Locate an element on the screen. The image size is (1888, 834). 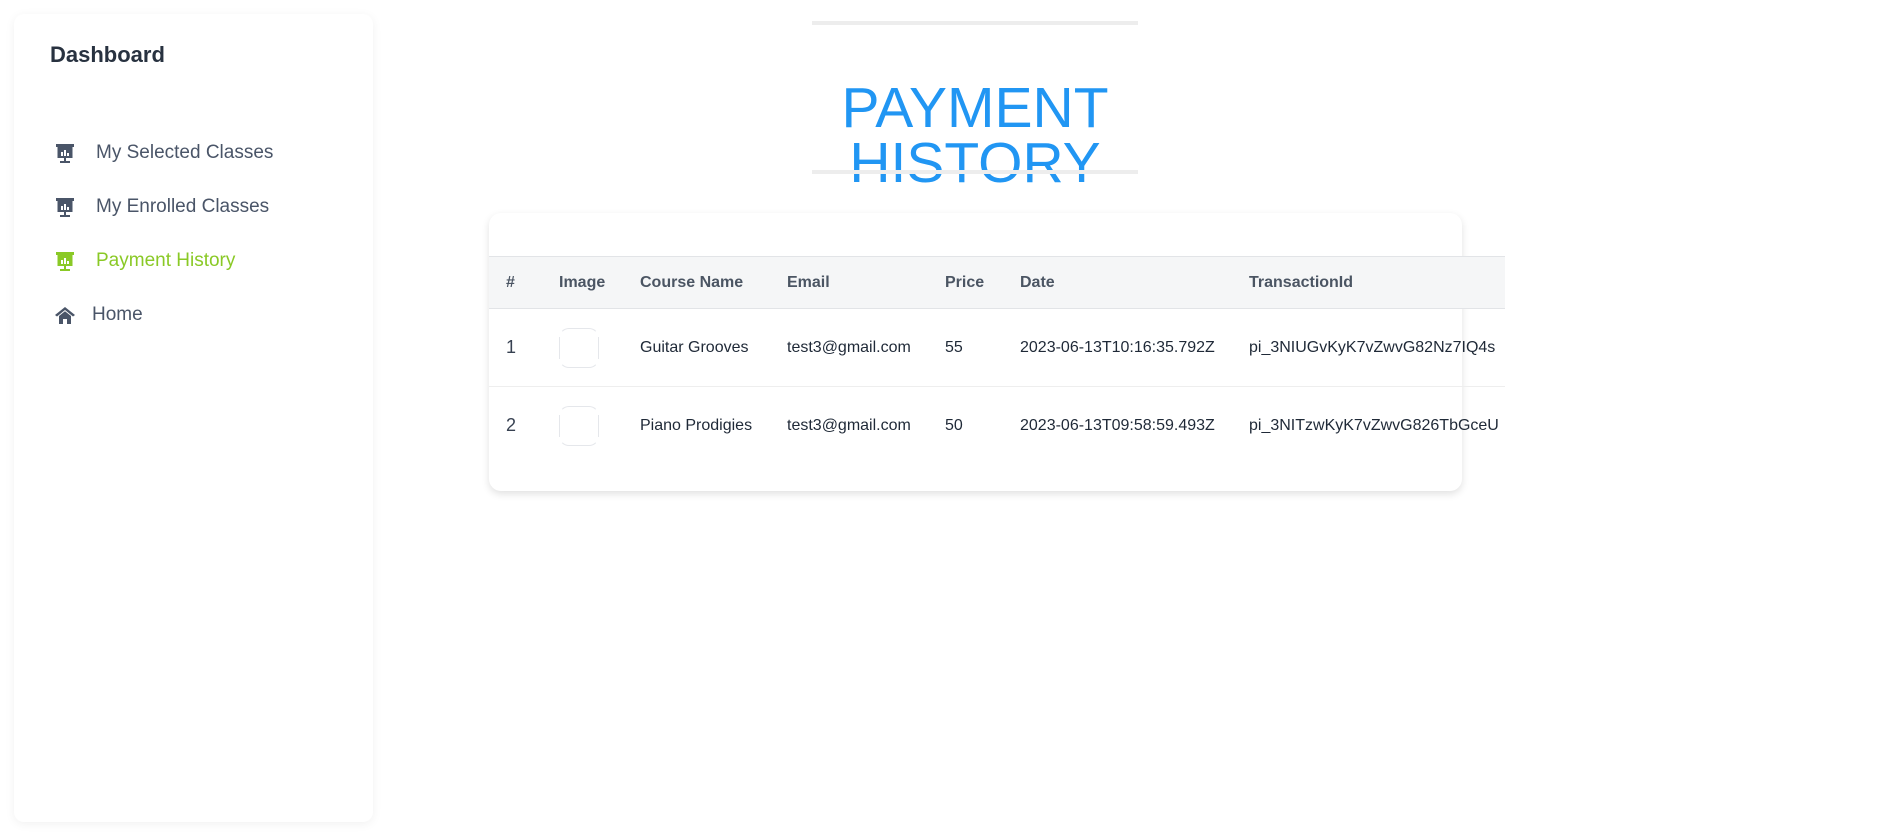
date: 2023-06-13T09:58:59.493Z is located at coordinates (1117, 425).